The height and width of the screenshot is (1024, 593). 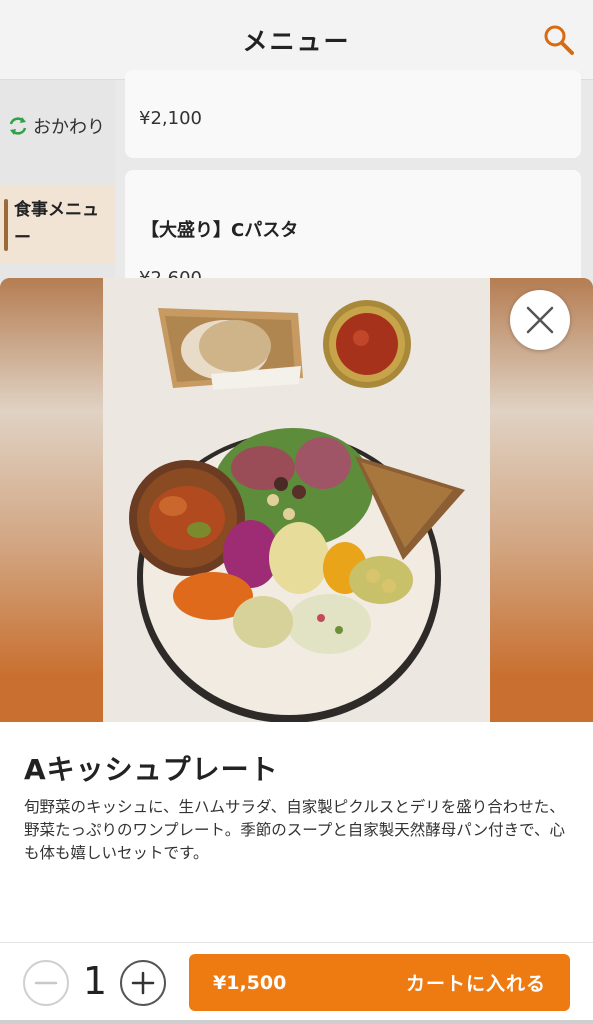 I want to click on item-title: Aキッシュプレート, so click(x=151, y=769).